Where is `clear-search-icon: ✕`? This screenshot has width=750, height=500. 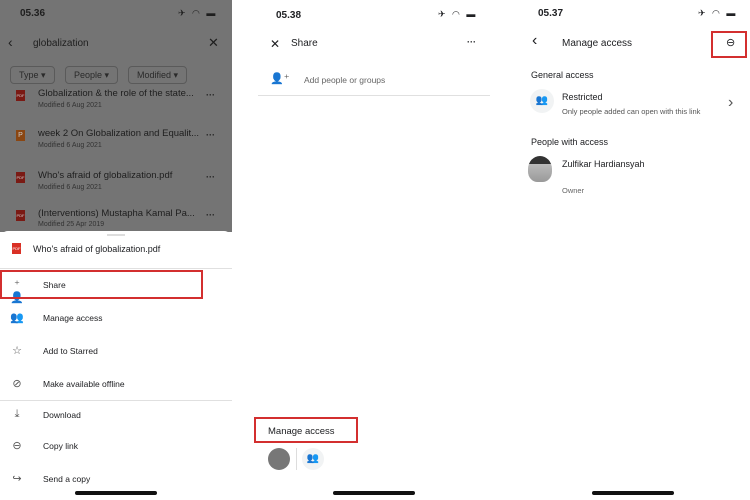
clear-search-icon: ✕ is located at coordinates (213, 43).